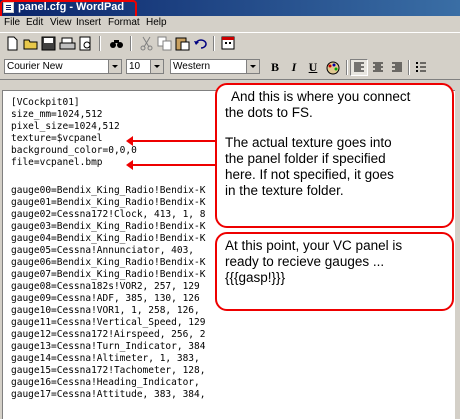  What do you see at coordinates (108, 190) in the screenshot?
I see `text-line: gauge00=Bendix_King_Radio!Bendix-K` at bounding box center [108, 190].